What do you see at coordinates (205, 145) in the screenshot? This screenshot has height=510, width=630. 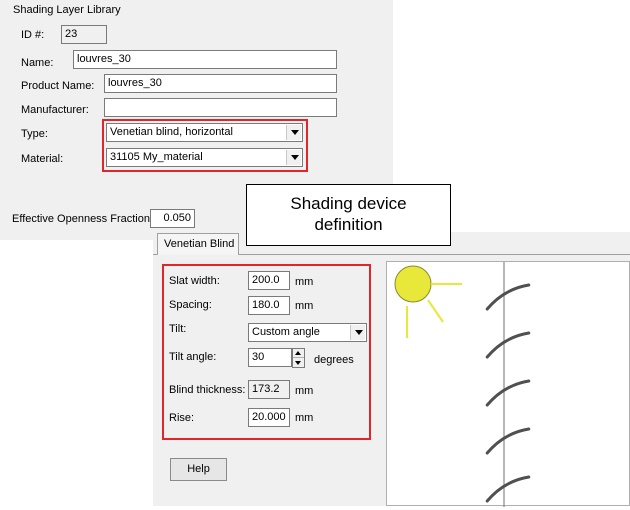 I see `type-material-highlight` at bounding box center [205, 145].